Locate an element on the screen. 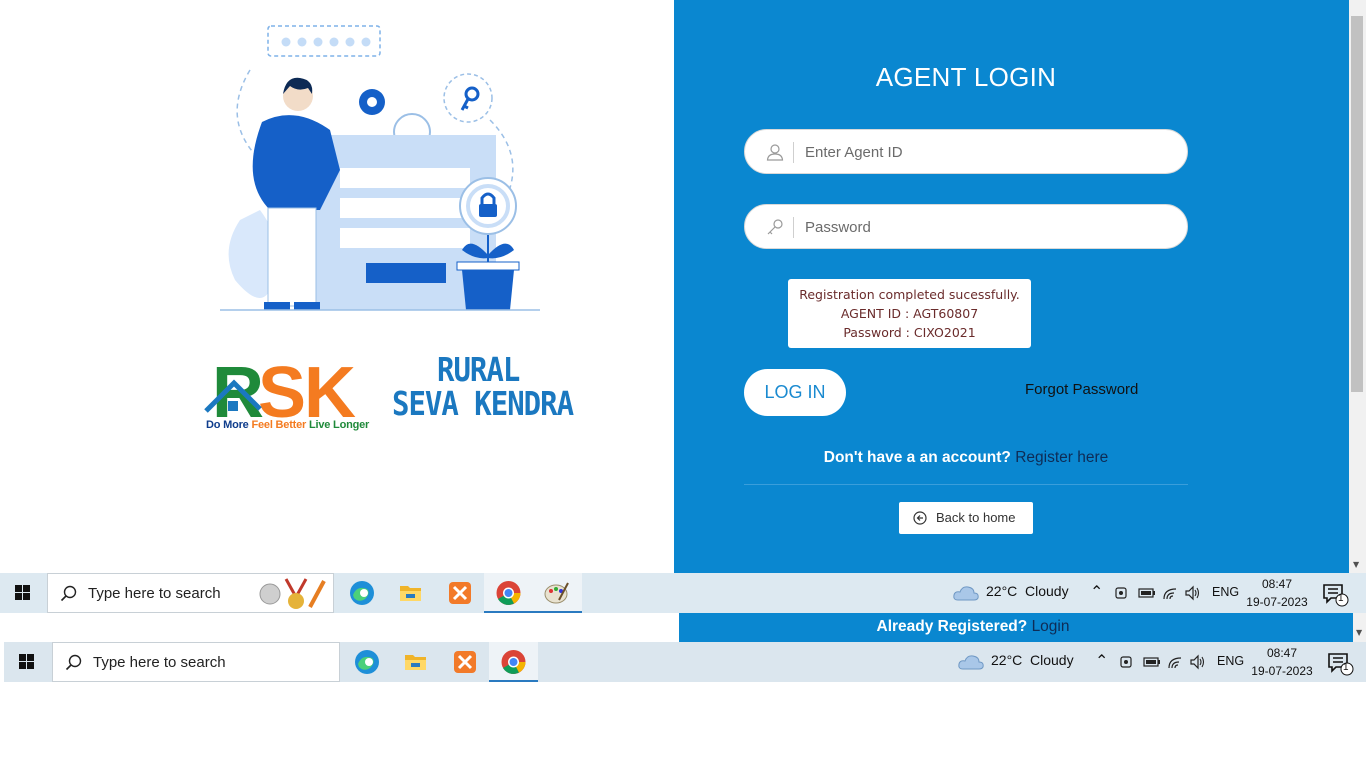 The image size is (1366, 768). divider is located at coordinates (966, 484).